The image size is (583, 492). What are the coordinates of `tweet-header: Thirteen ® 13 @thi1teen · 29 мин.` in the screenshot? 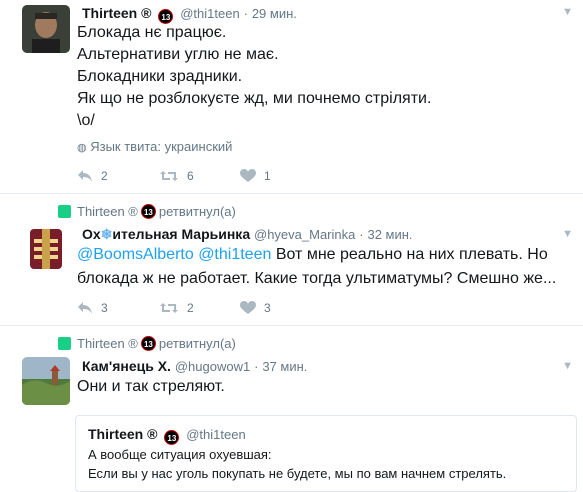 It's located at (189, 14).